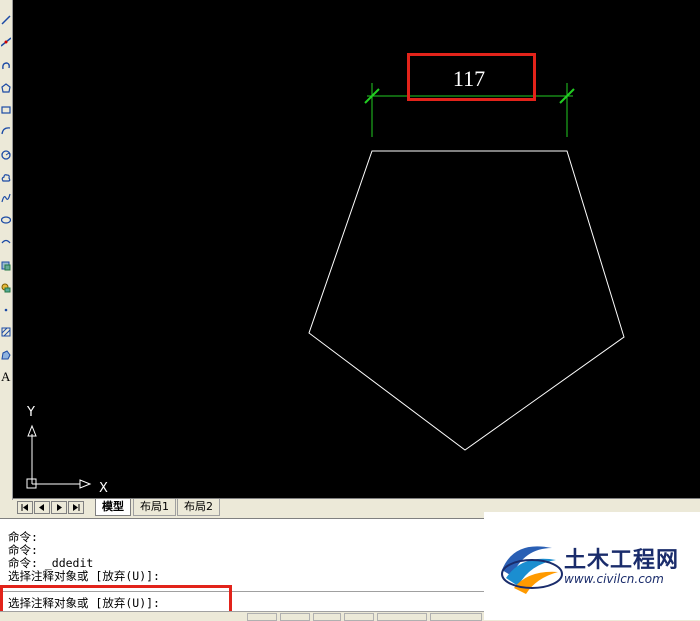  I want to click on revision-cloud-icon, so click(6, 178).